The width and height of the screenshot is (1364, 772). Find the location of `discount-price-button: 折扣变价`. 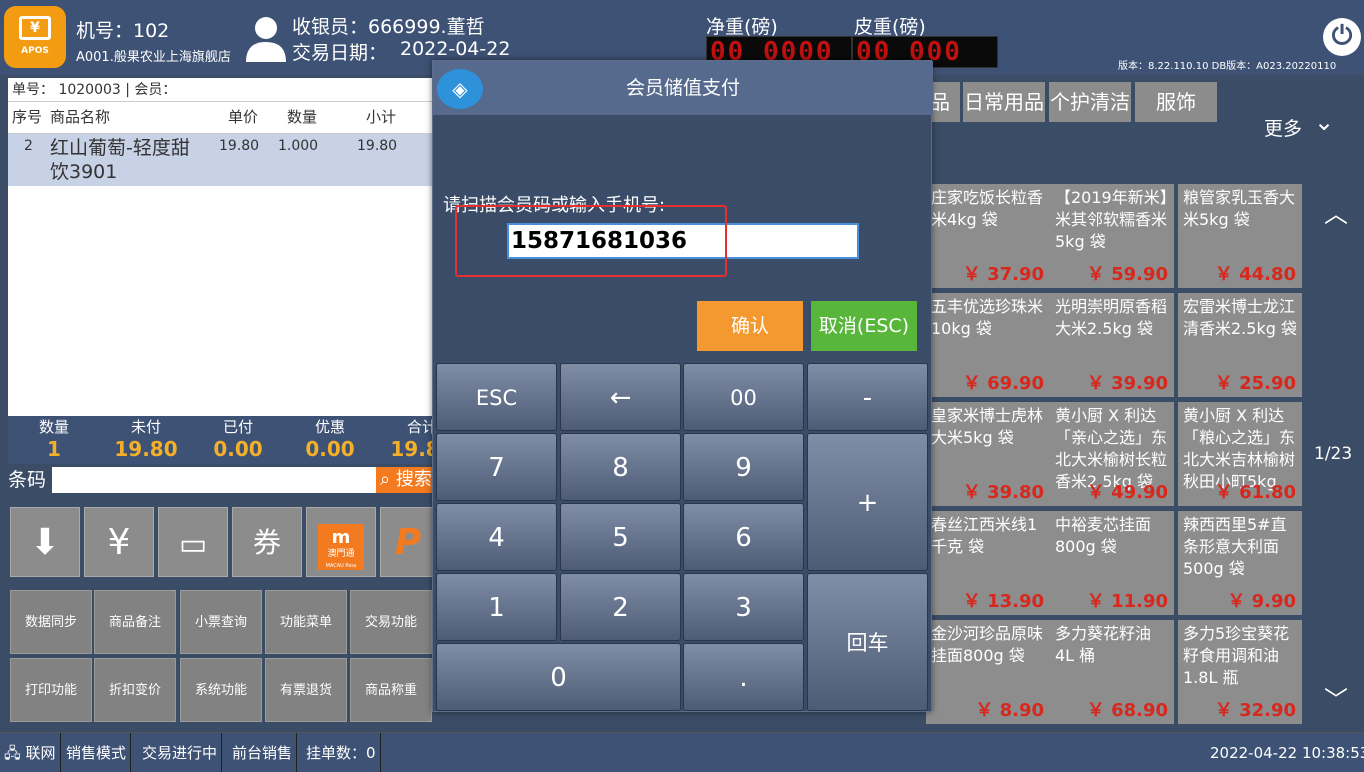

discount-price-button: 折扣变价 is located at coordinates (135, 690).